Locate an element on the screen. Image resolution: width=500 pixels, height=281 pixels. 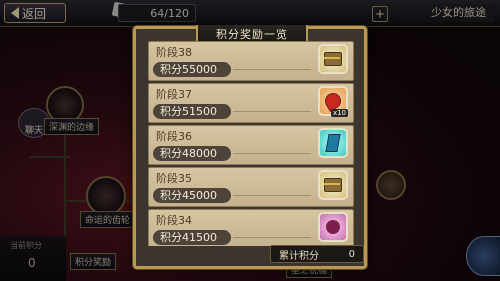
total-points-bar: 累计积分 0 is located at coordinates (317, 254).